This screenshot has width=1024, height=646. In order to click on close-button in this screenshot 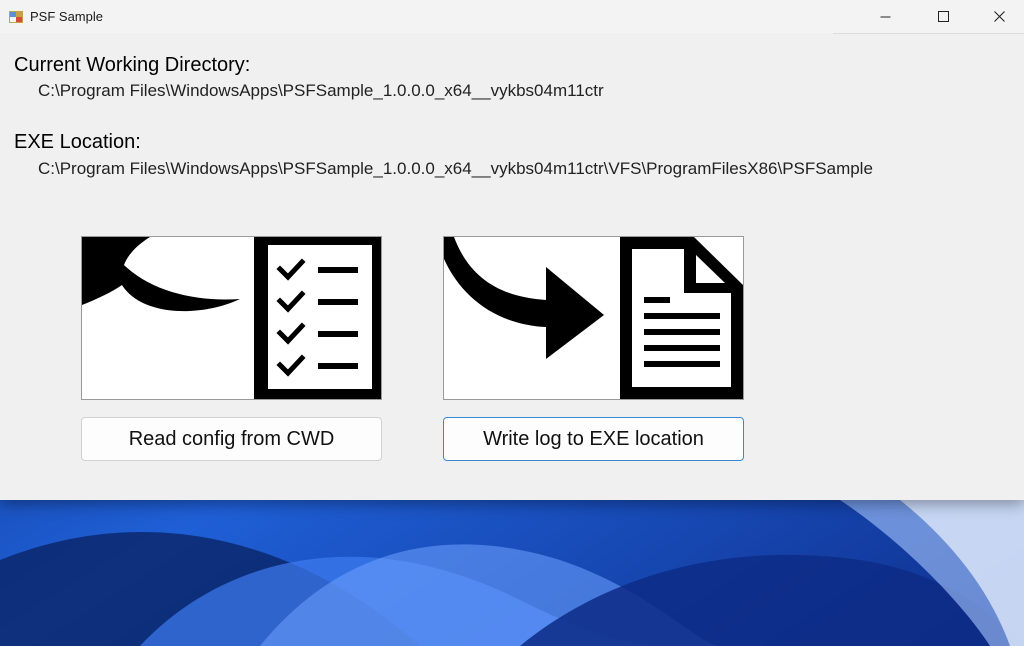, I will do `click(999, 16)`.